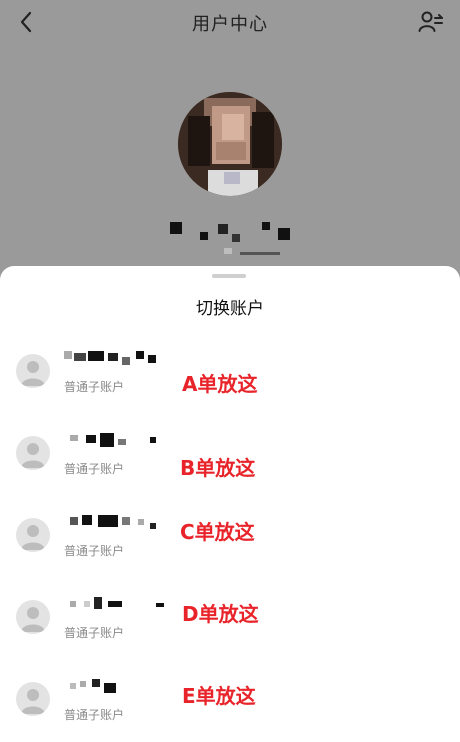  Describe the element at coordinates (219, 696) in the screenshot. I see `account-note: E单放这` at that location.